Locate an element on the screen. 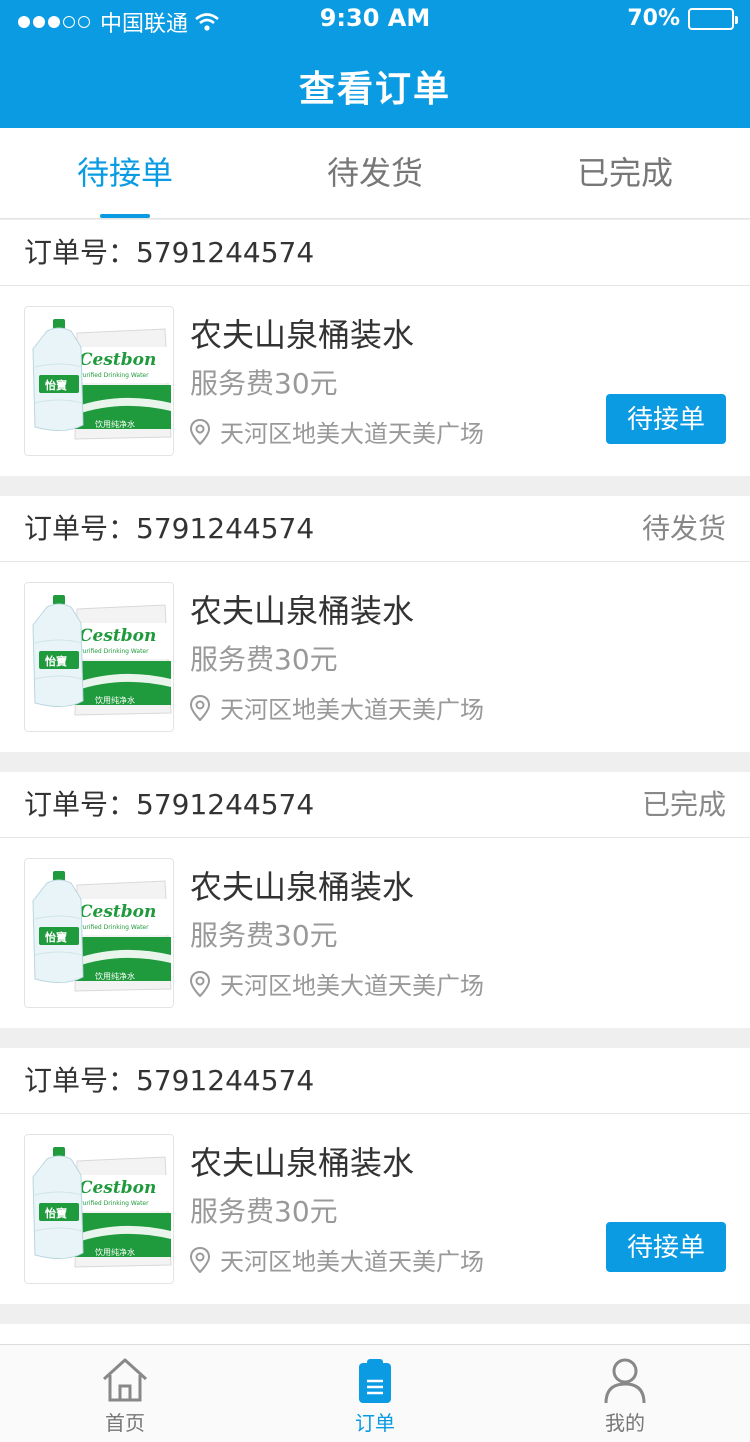  nav-home-label: 首页 is located at coordinates (125, 1423).